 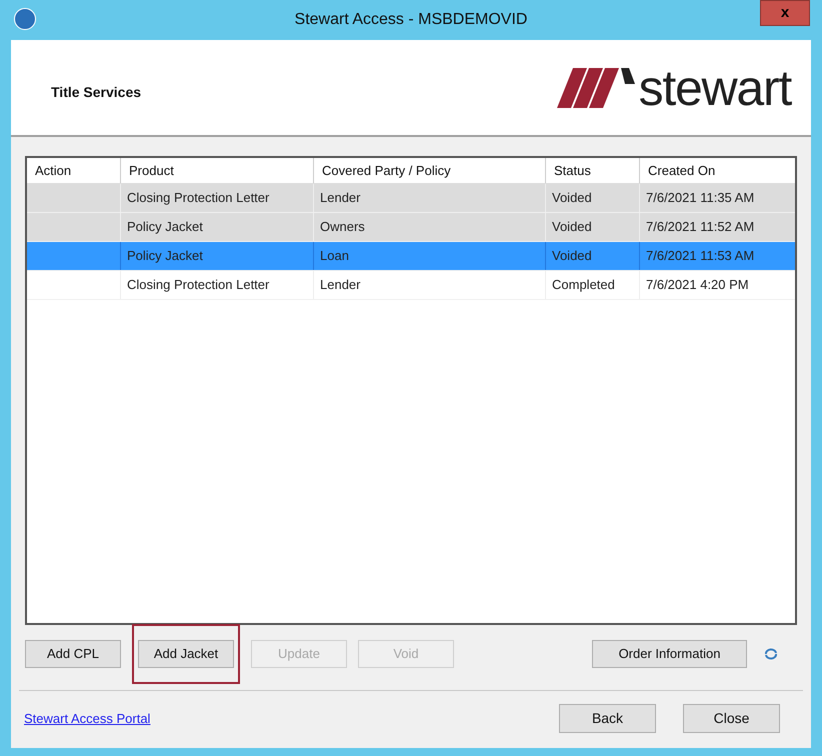 What do you see at coordinates (96, 92) in the screenshot?
I see `section-title: Title Services` at bounding box center [96, 92].